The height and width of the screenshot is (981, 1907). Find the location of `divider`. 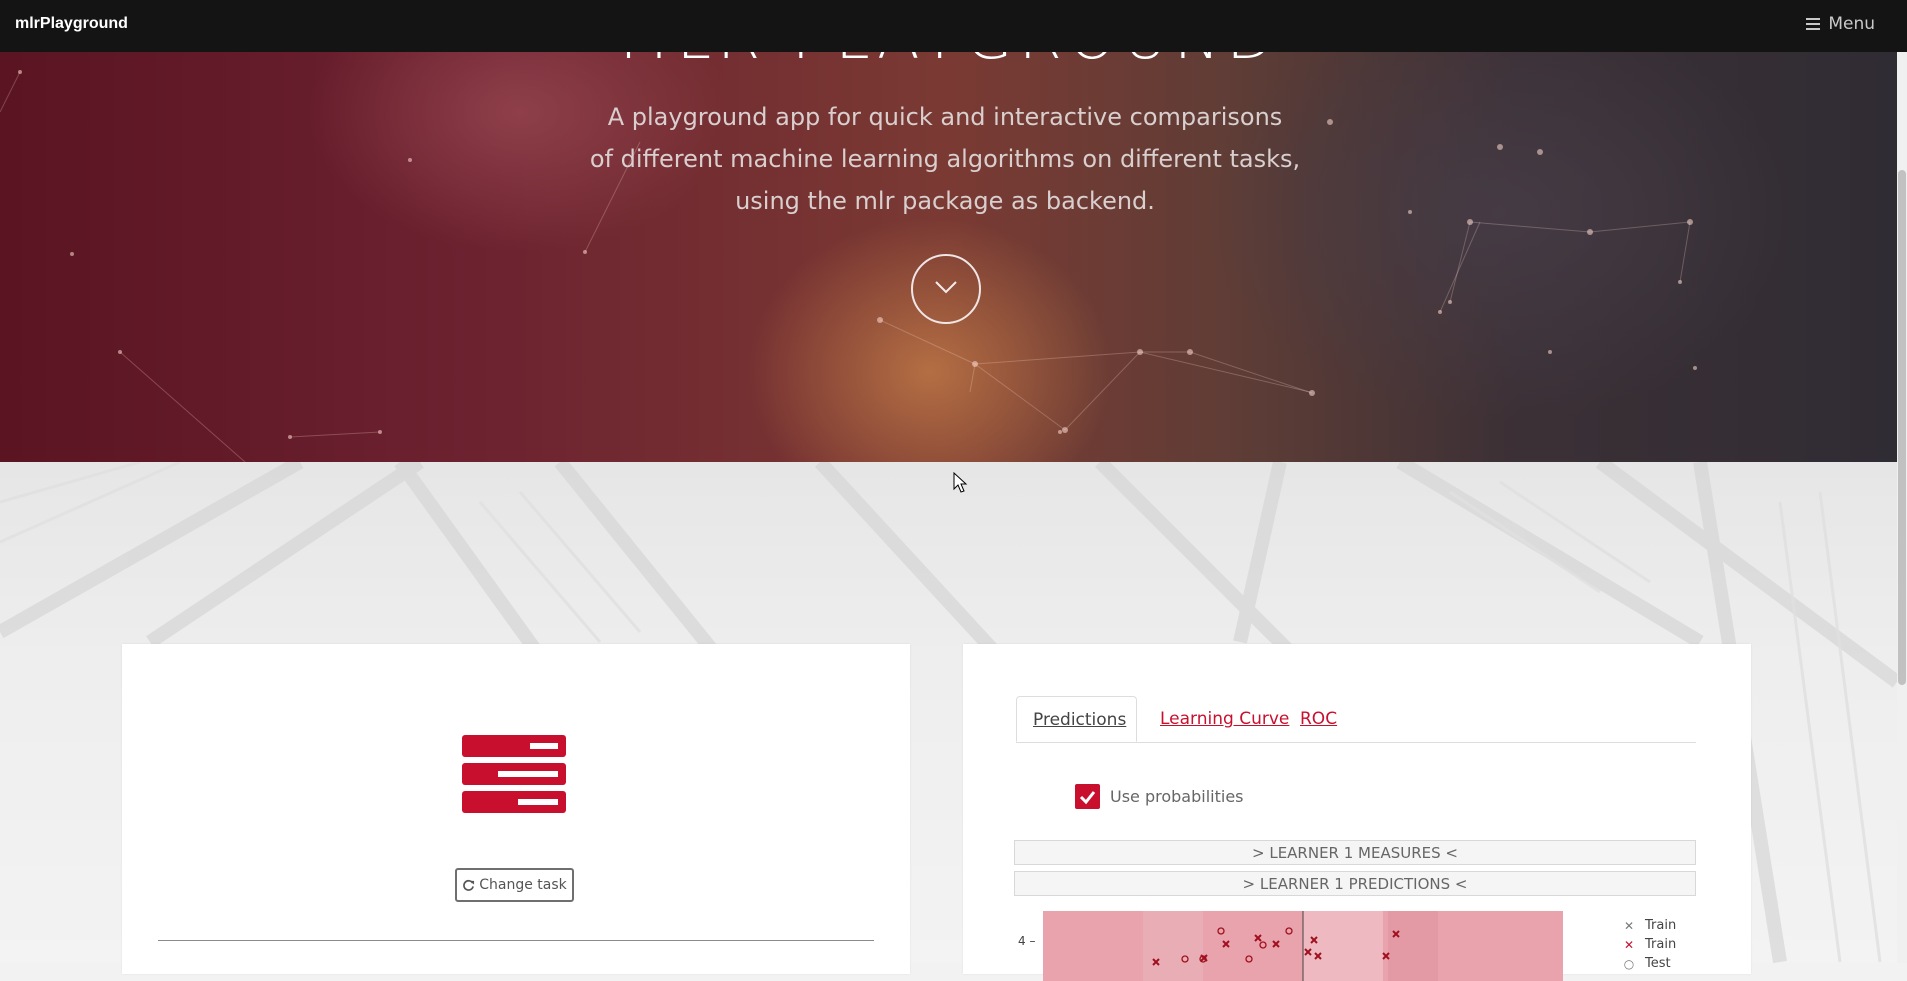

divider is located at coordinates (516, 940).